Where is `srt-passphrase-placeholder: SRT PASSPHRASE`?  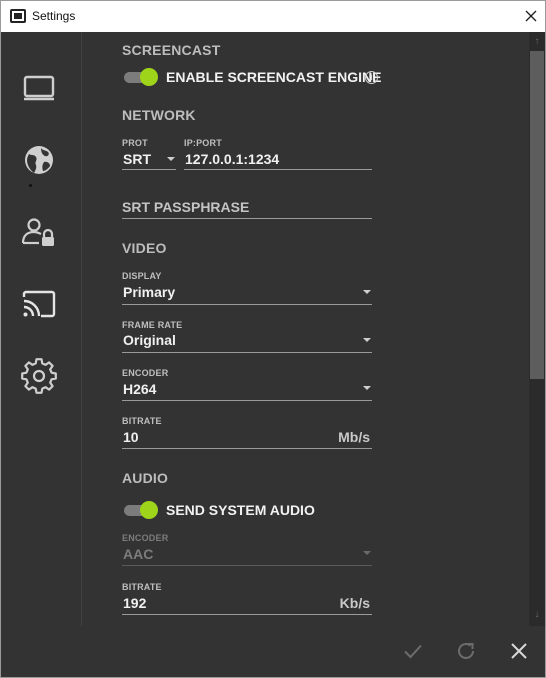
srt-passphrase-placeholder: SRT PASSPHRASE is located at coordinates (186, 207).